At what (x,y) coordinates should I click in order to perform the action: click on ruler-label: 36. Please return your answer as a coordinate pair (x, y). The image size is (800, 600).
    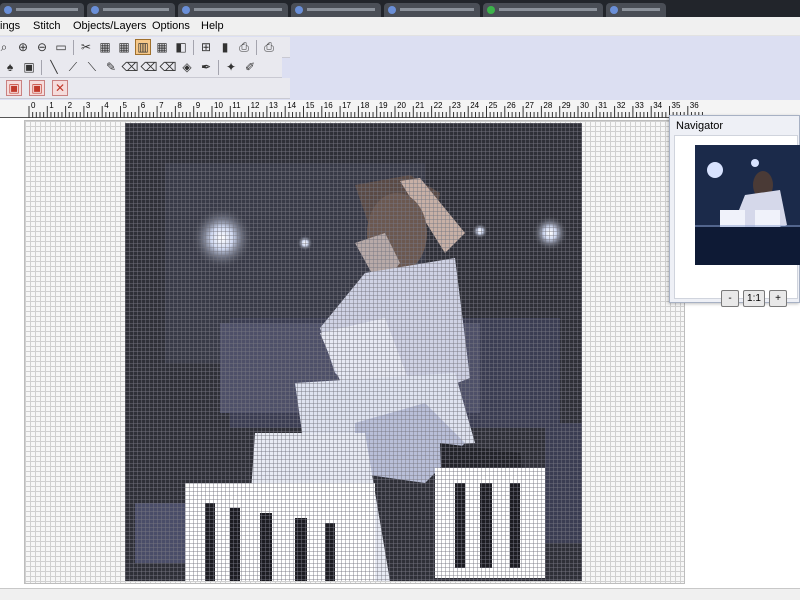
    Looking at the image, I should click on (694, 105).